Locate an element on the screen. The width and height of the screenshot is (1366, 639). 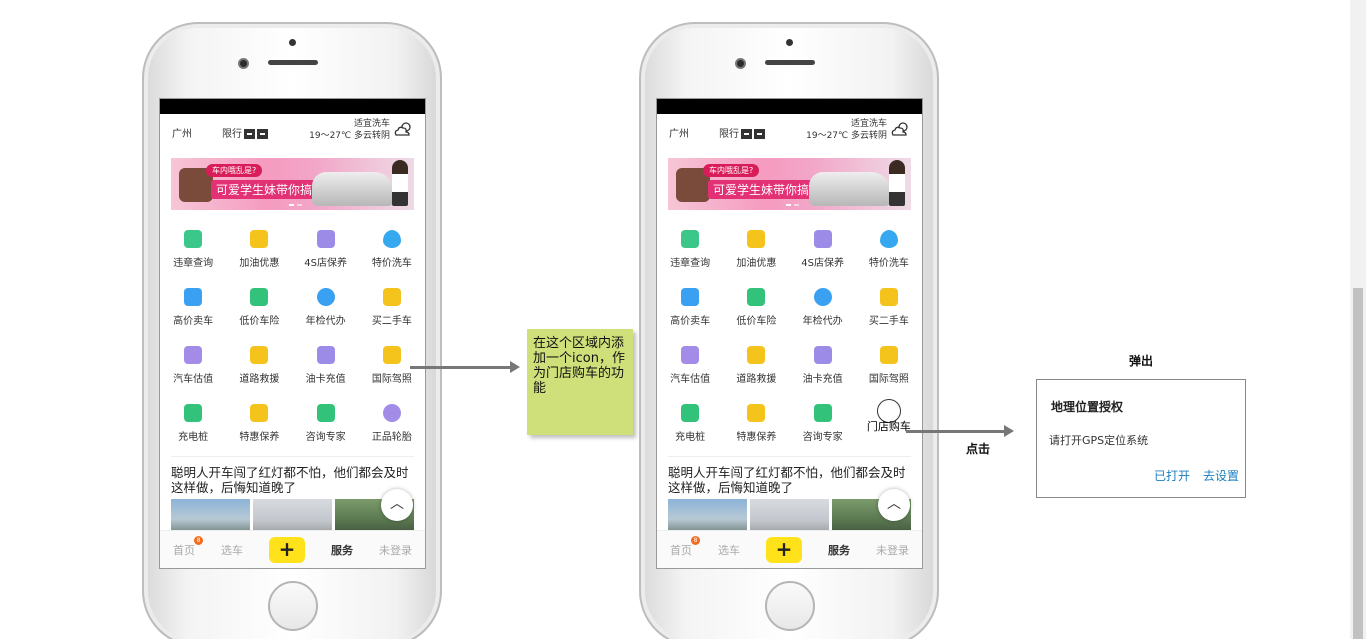
dialog-title: 地理位置授权 is located at coordinates (1087, 407).